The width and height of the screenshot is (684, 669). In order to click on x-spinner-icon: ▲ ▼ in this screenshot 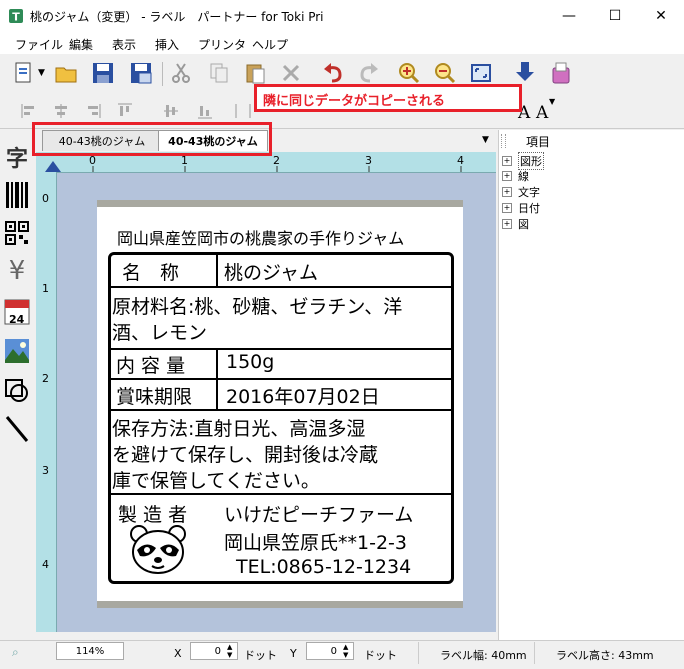, I will do `click(229, 651)`.